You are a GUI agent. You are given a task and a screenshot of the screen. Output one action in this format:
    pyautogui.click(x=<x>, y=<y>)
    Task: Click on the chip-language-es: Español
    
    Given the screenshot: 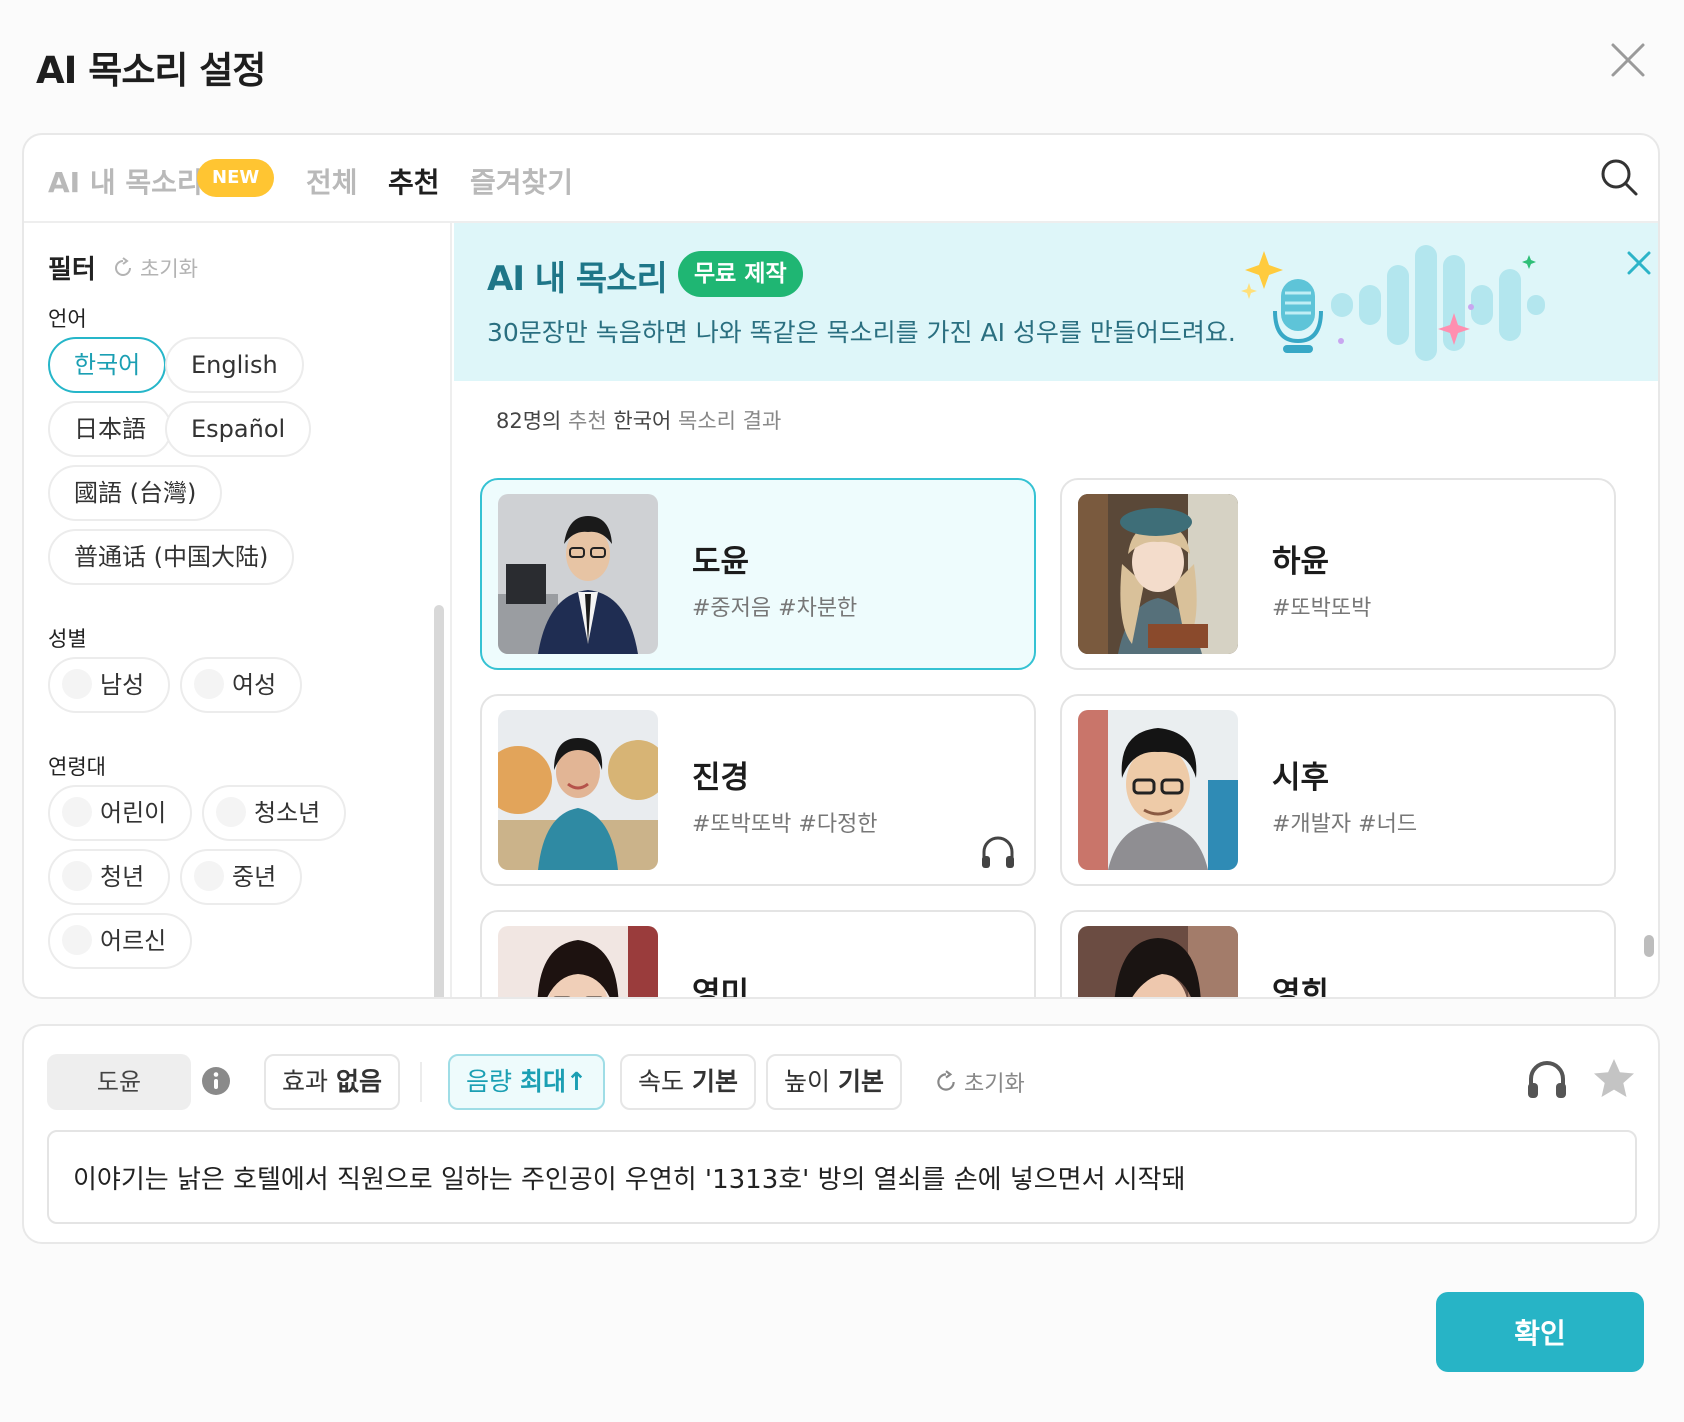 What is the action you would take?
    pyautogui.click(x=238, y=429)
    